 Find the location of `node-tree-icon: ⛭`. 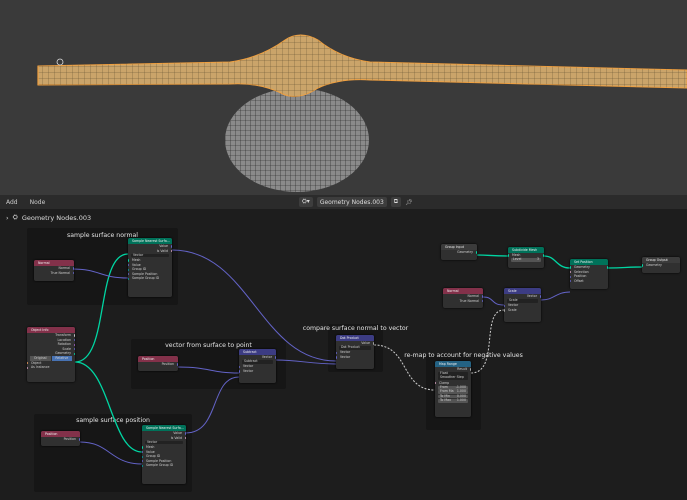

node-tree-icon: ⛭ is located at coordinates (15, 217).